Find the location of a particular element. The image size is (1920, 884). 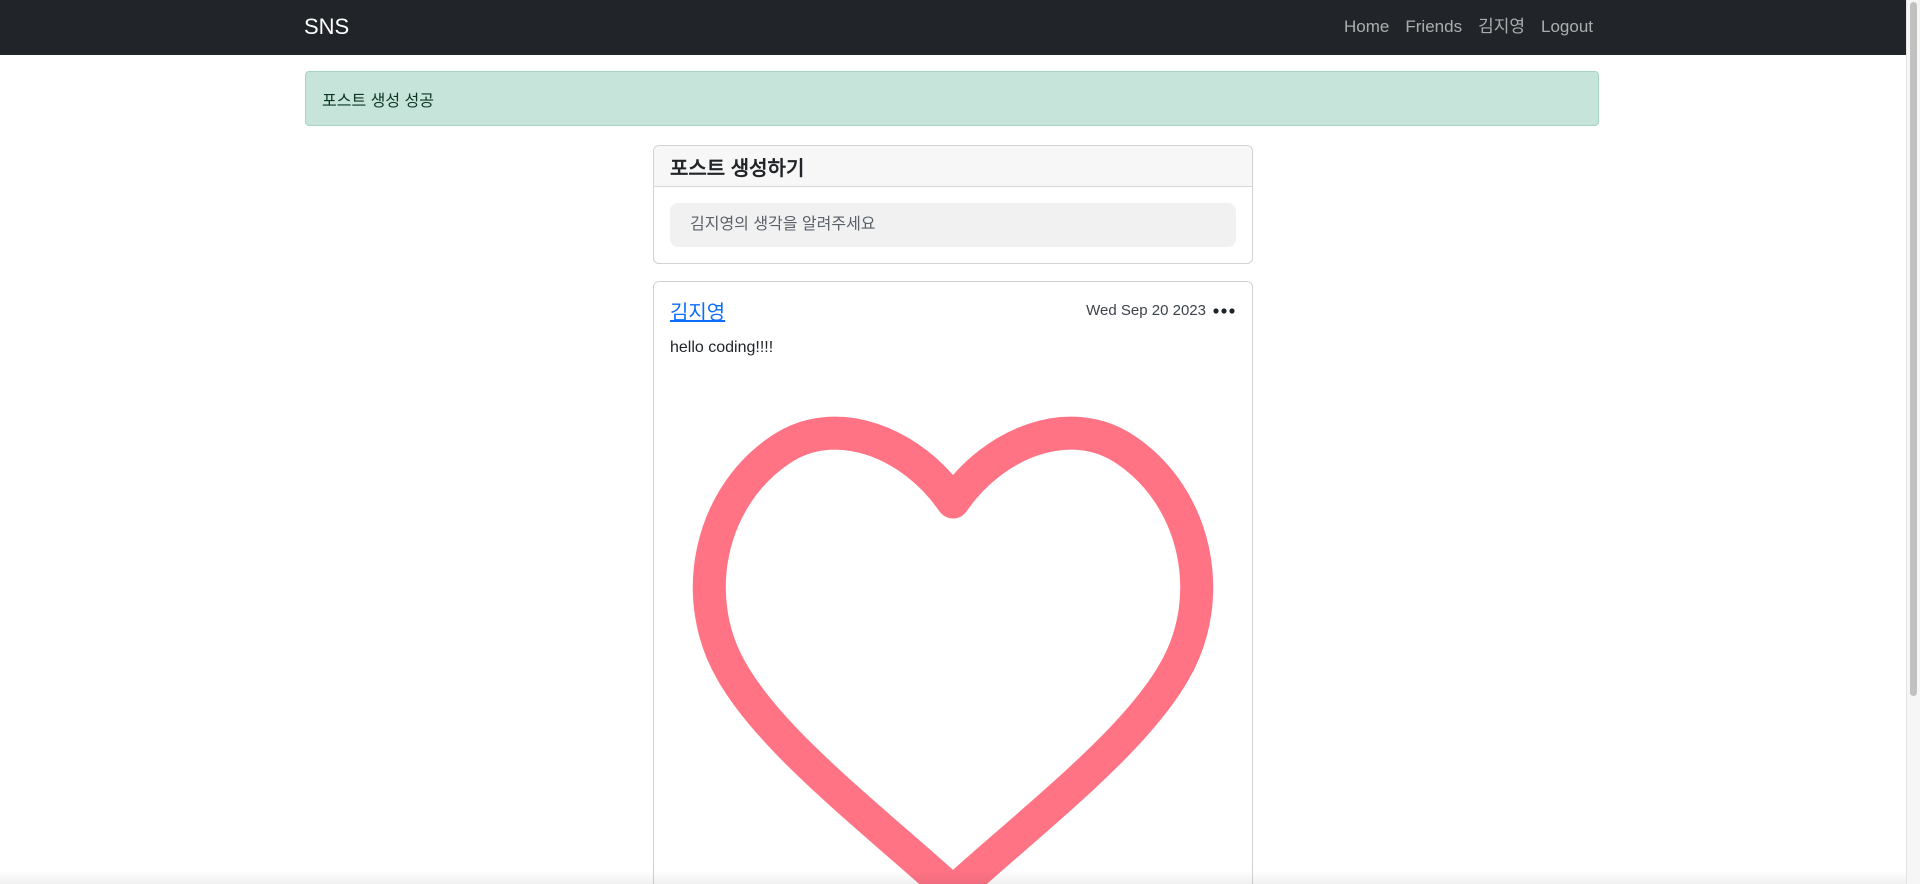

post-header: 김지영 Wed Sep 20 2023 is located at coordinates (953, 309).